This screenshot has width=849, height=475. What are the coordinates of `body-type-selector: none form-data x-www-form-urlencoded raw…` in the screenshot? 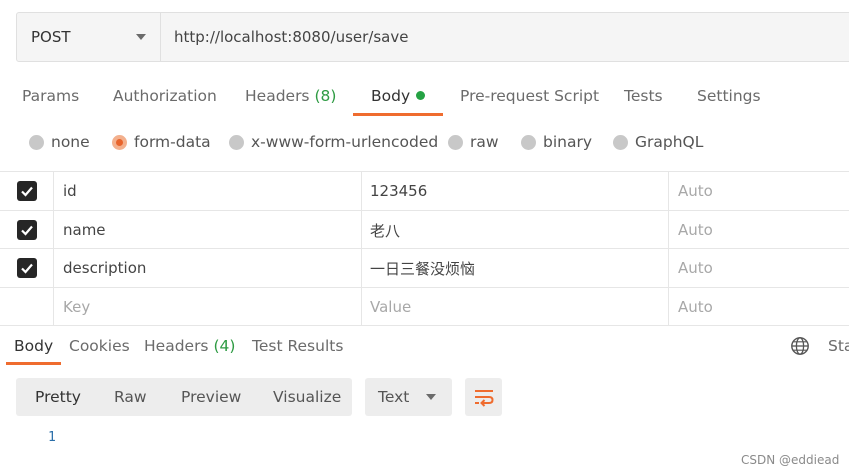 It's located at (424, 142).